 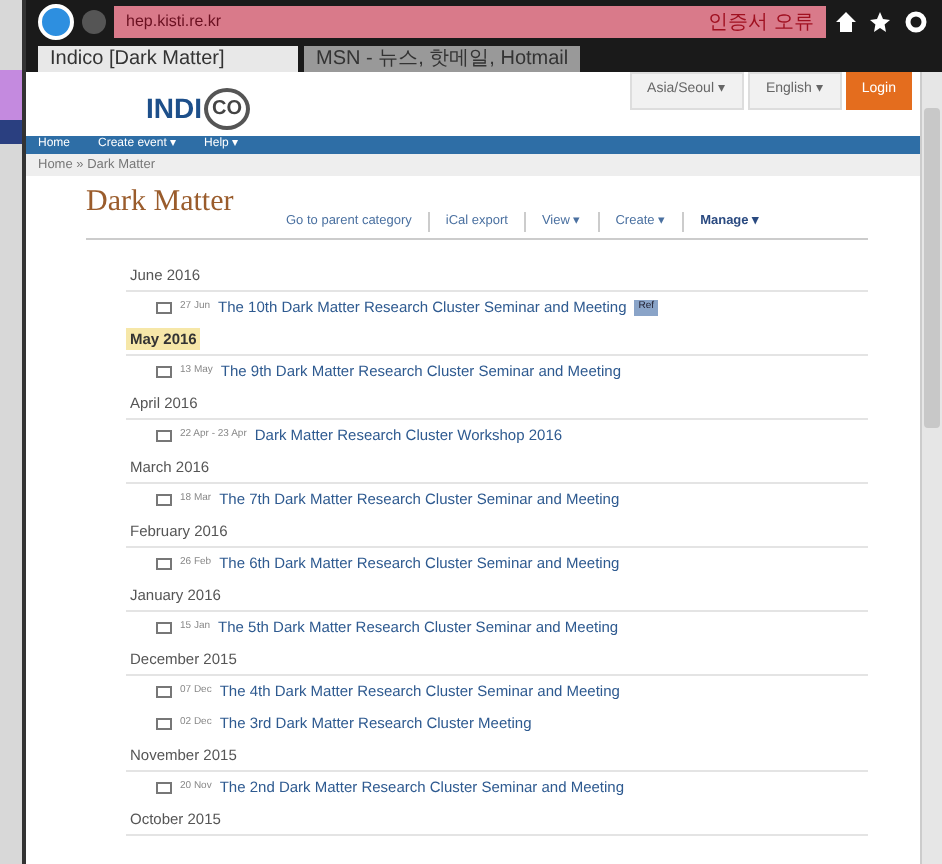 I want to click on back-button, so click(x=56, y=22).